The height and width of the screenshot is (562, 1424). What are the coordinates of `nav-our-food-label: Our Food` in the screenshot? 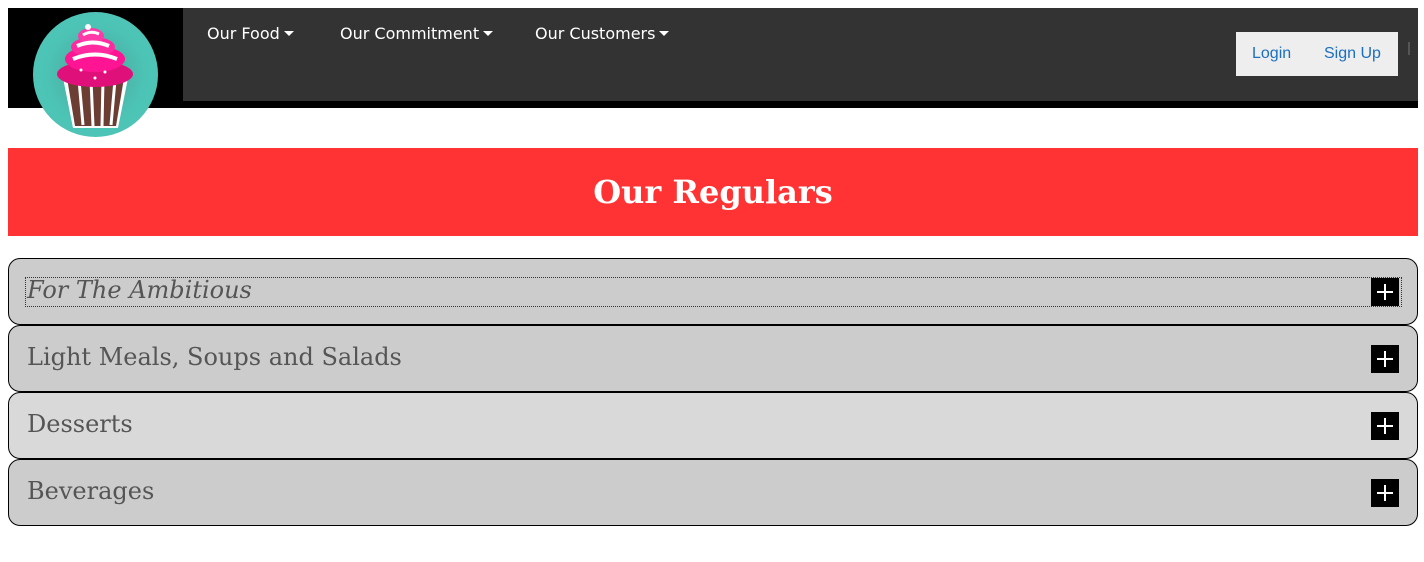 It's located at (243, 33).